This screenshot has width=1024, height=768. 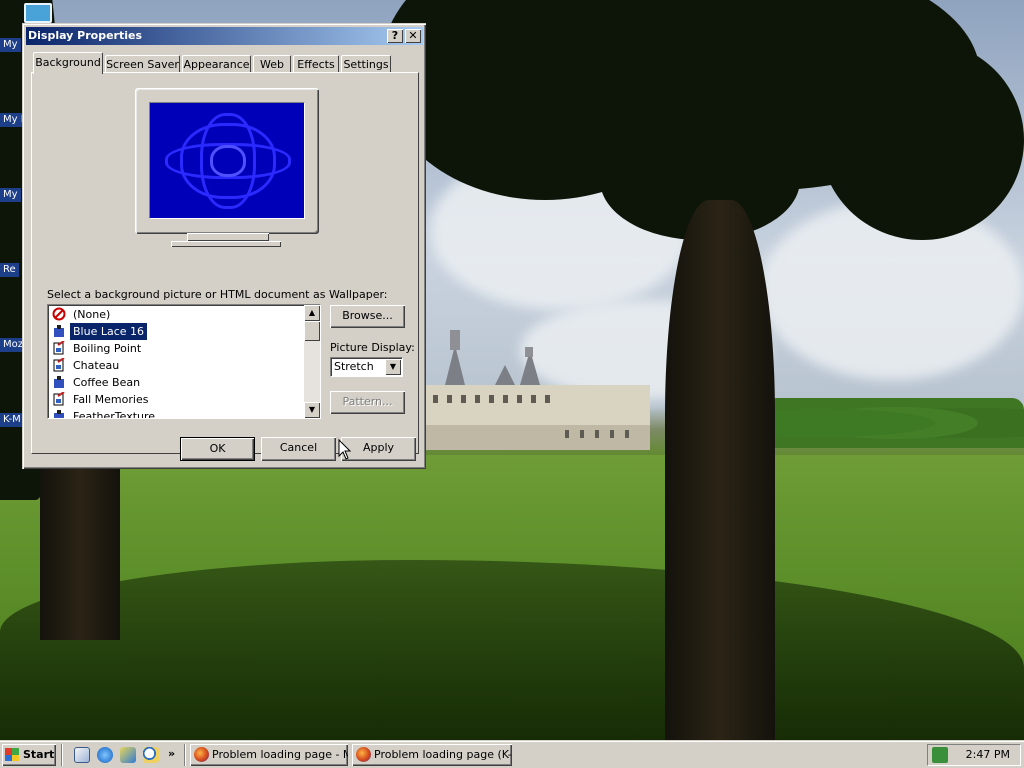 I want to click on desktop-icon-my-network: My, so click(x=10, y=195).